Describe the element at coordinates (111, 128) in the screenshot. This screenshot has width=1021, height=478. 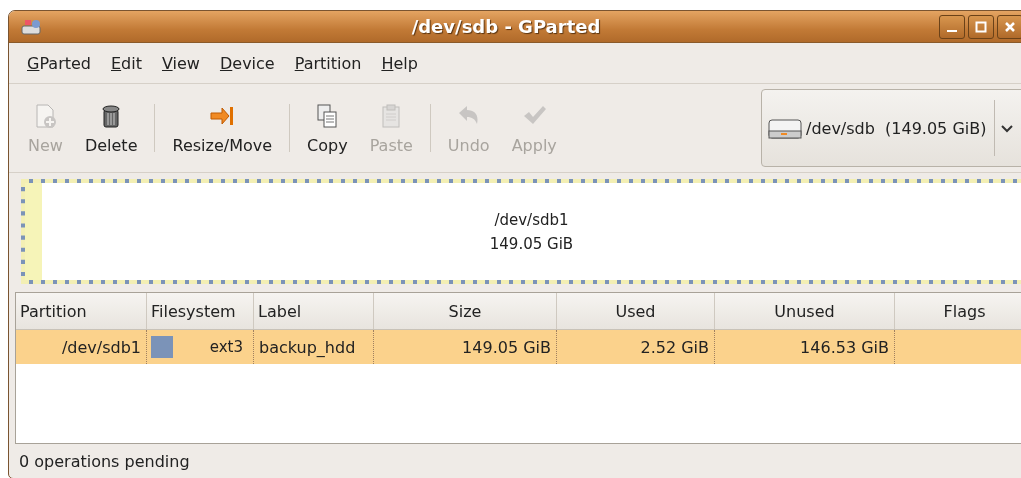
I see `delete-button: Delete` at that location.